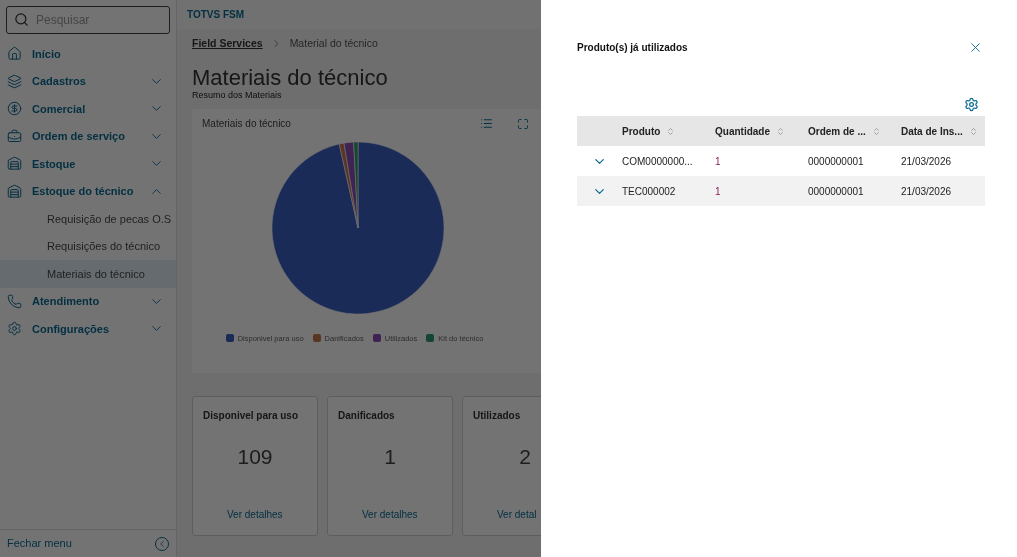 This screenshot has height=557, width=1017. I want to click on submenu-item: Requisição de pecas O.S, so click(88, 219).